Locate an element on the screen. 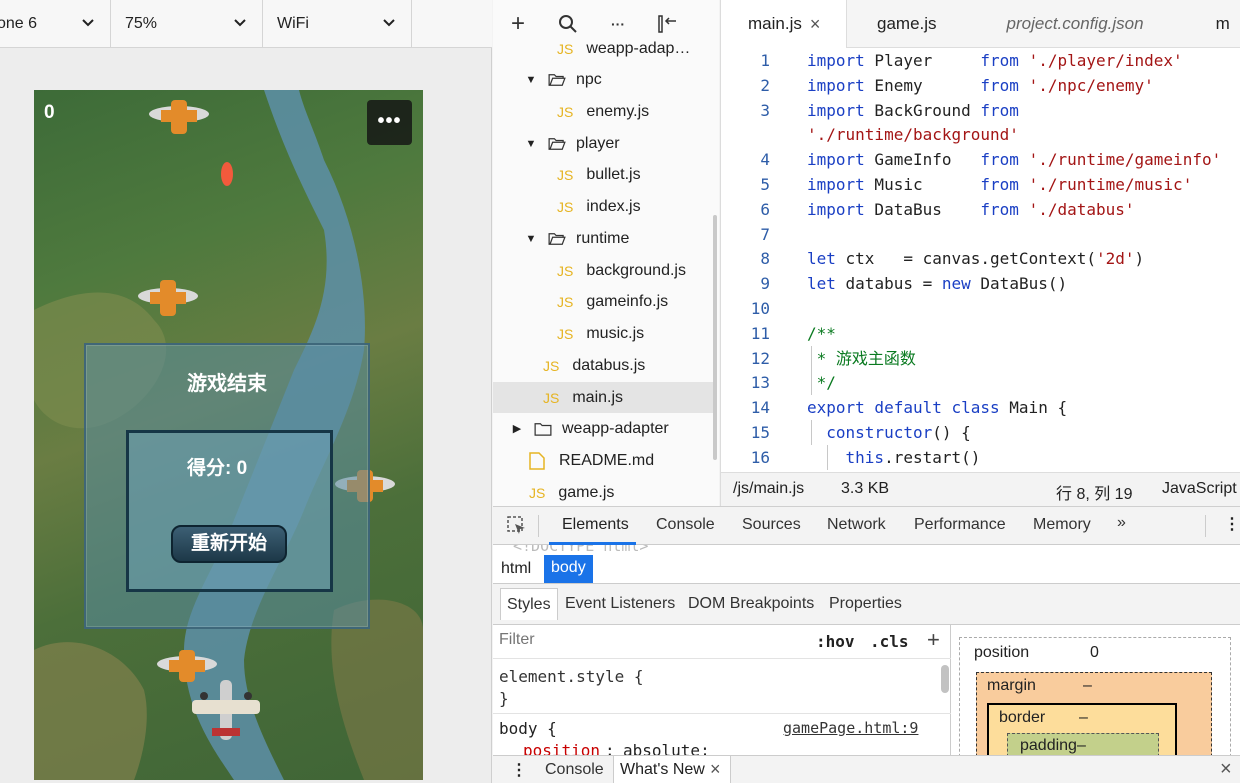 This screenshot has height=783, width=1240. body-rule-selector: body { is located at coordinates (528, 728).